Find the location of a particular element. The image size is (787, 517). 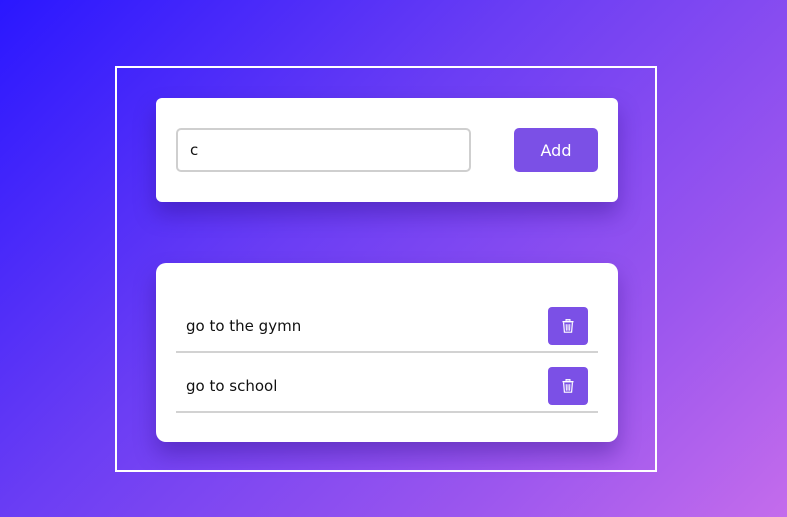

todo-list: go to the gymn go to school is located at coordinates (387, 365).